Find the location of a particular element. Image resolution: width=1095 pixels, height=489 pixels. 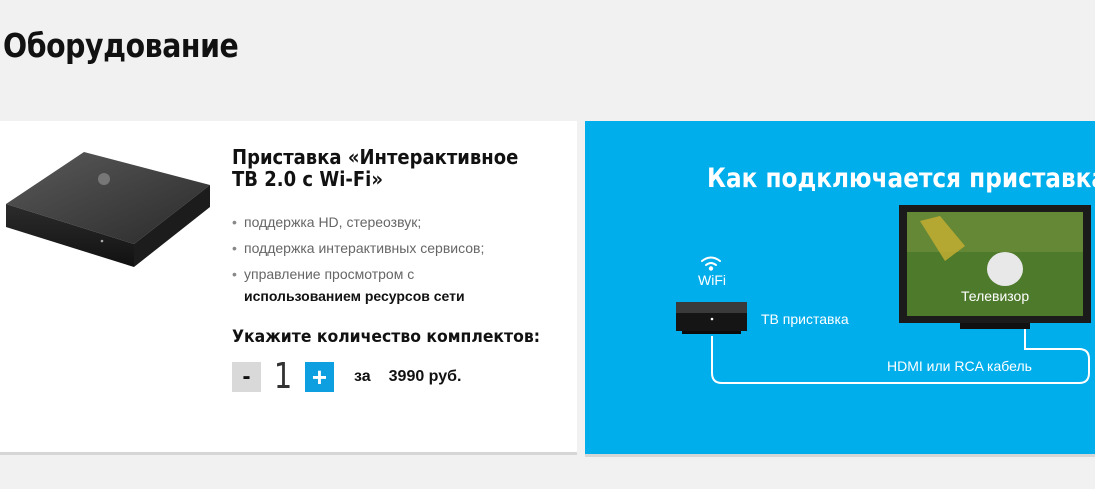

set-top-box-label: ТВ приставка is located at coordinates (805, 319).